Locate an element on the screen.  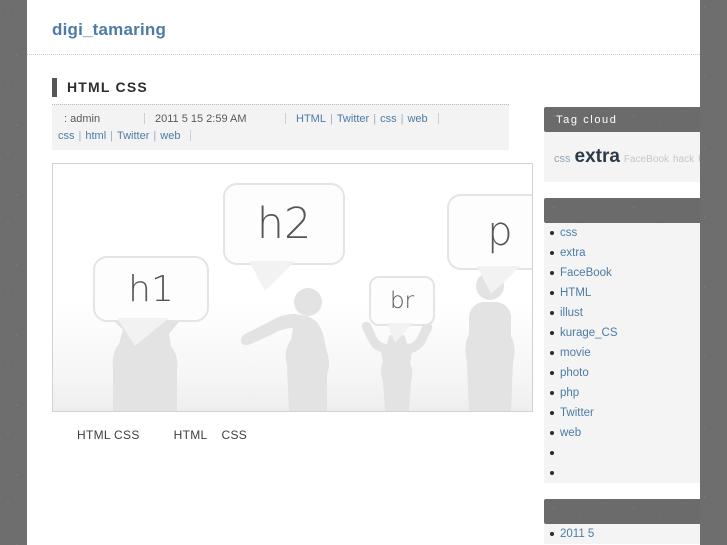
post-category-links: HTML | Twitter | css | web is located at coordinates (362, 119).